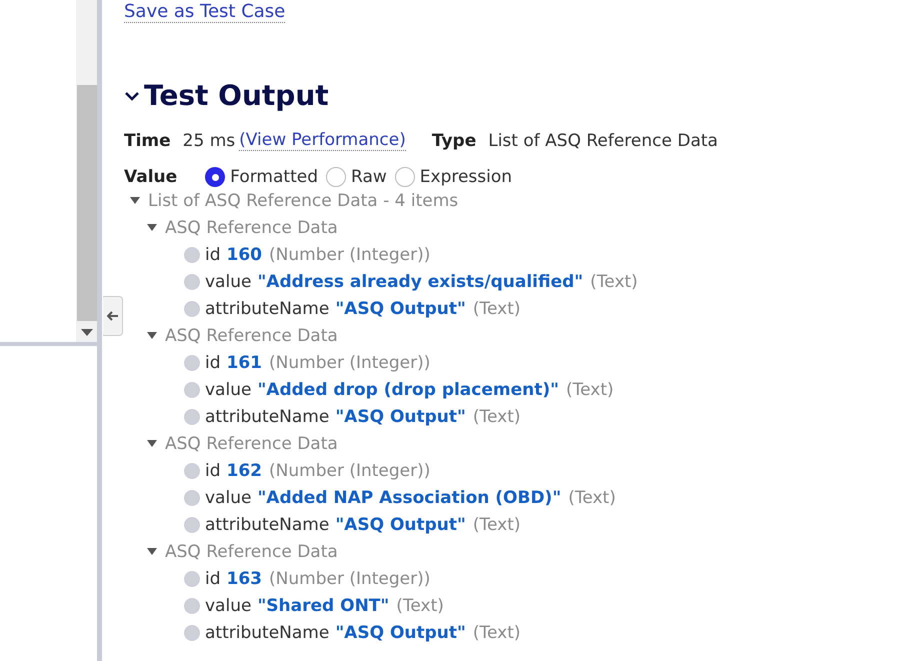 The width and height of the screenshot is (915, 661). What do you see at coordinates (323, 606) in the screenshot?
I see `field-value: "Shared ONT"` at bounding box center [323, 606].